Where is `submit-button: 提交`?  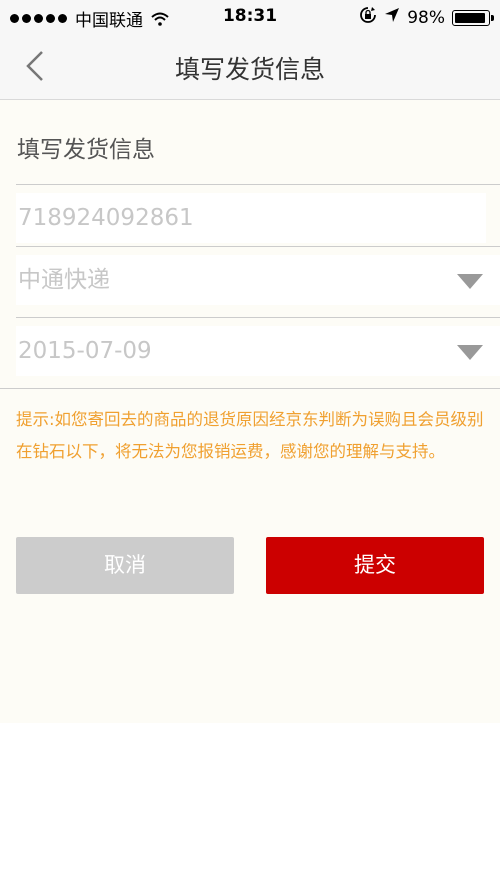
submit-button: 提交 is located at coordinates (375, 565).